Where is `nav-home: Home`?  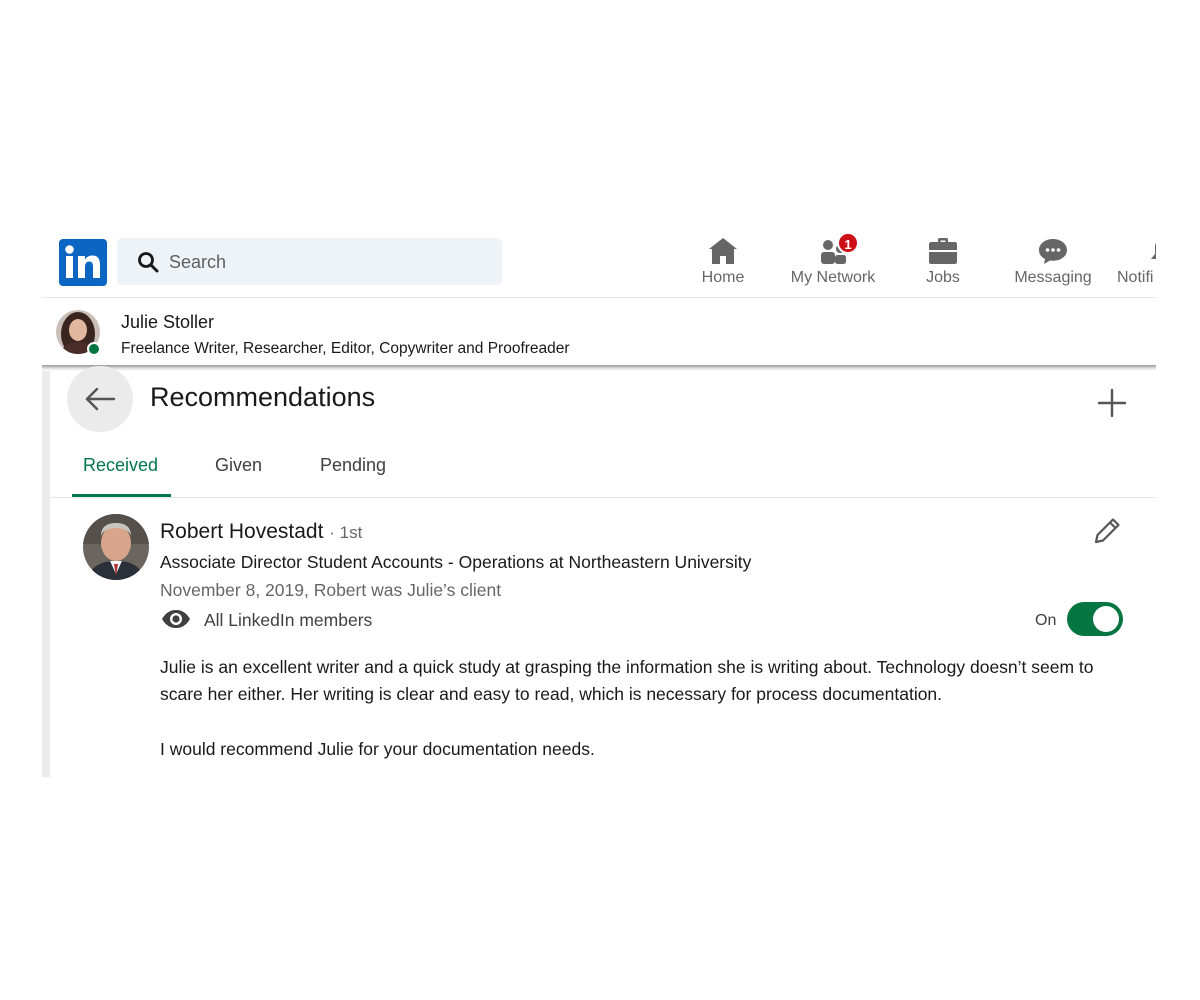
nav-home: Home is located at coordinates (723, 264).